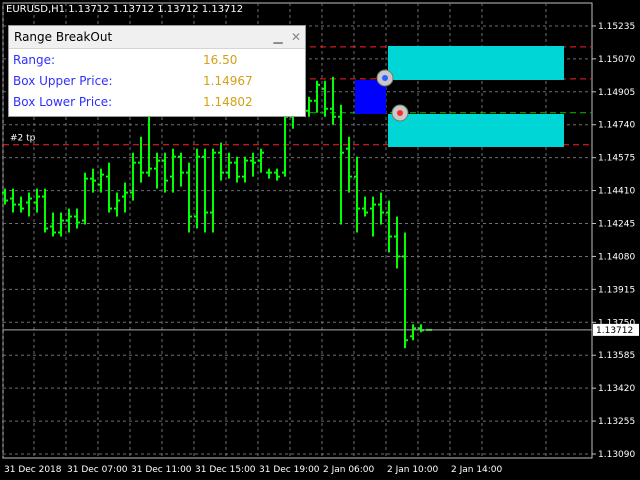 Image resolution: width=640 pixels, height=480 pixels. I want to click on x-tick-label: 31 Dec 19:00, so click(289, 470).